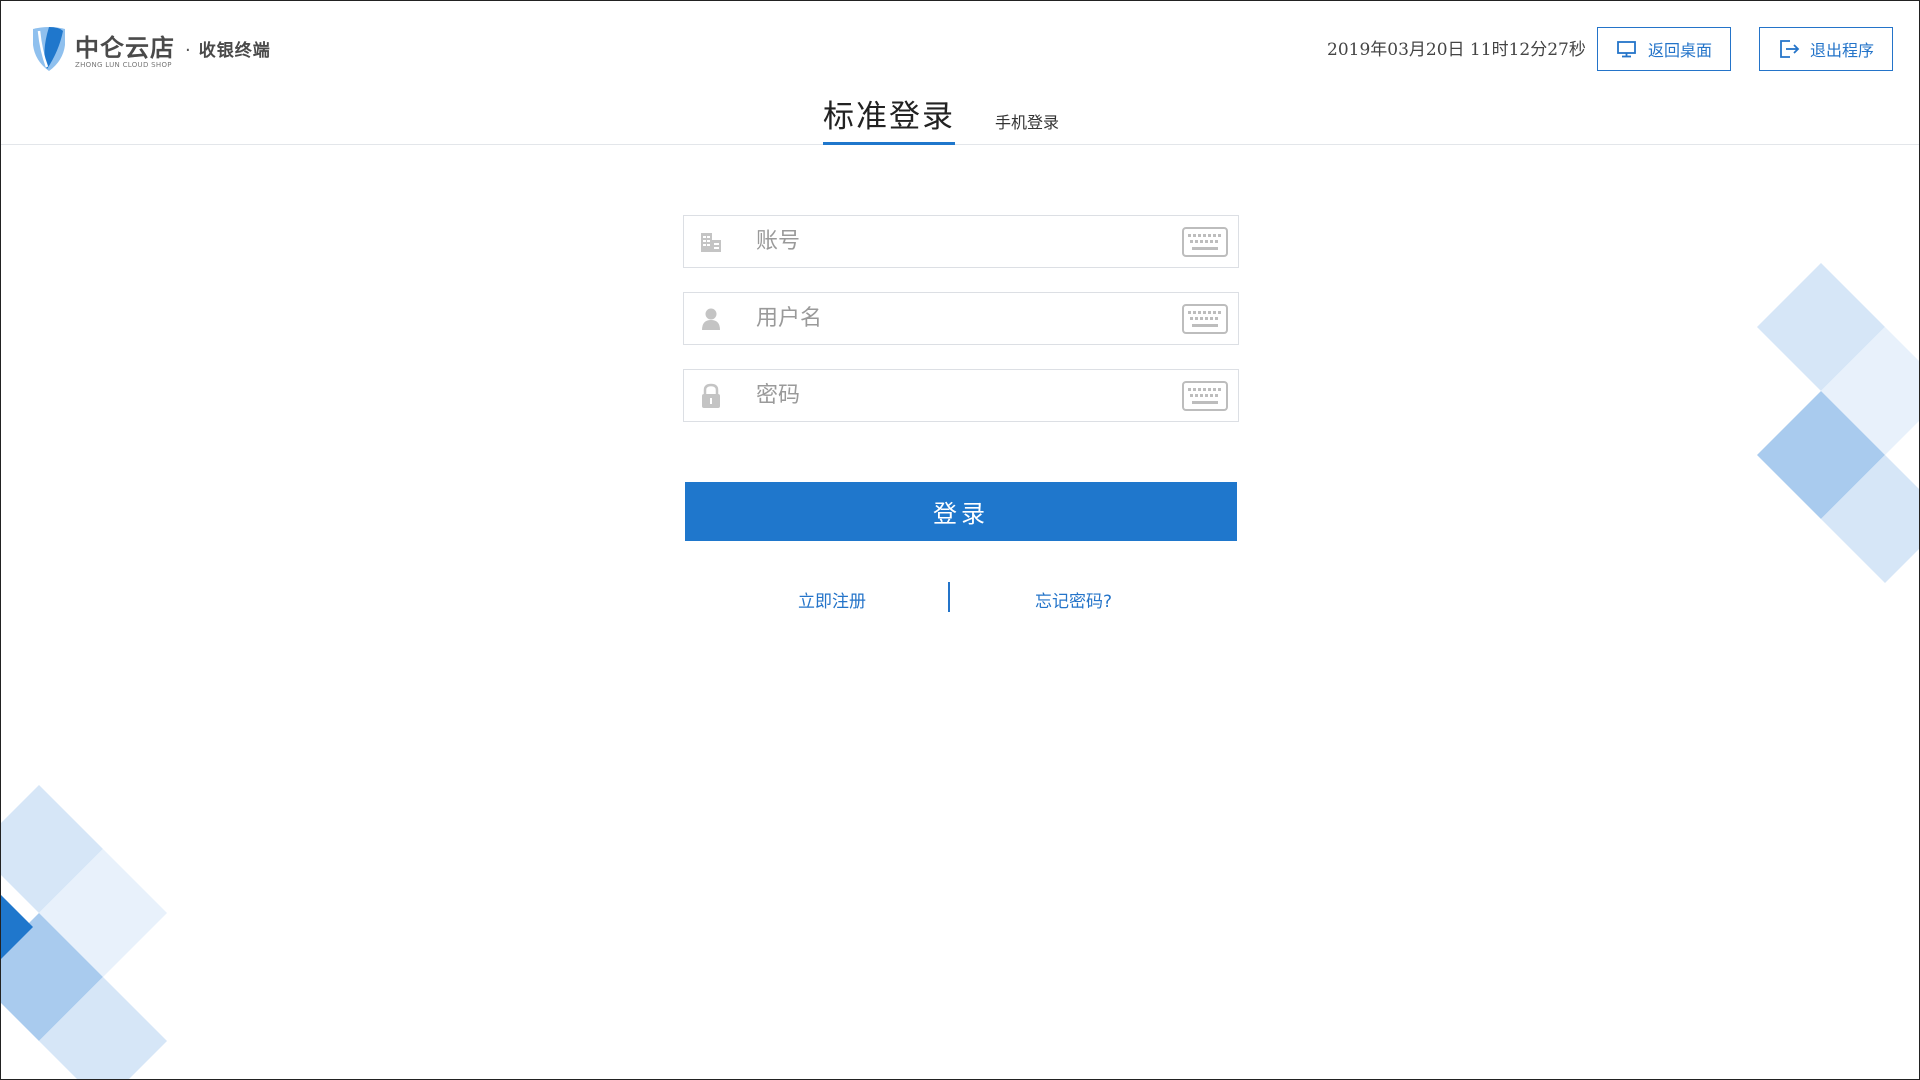 The height and width of the screenshot is (1080, 1920). What do you see at coordinates (84, 932) in the screenshot?
I see `decorative-diamonds-left` at bounding box center [84, 932].